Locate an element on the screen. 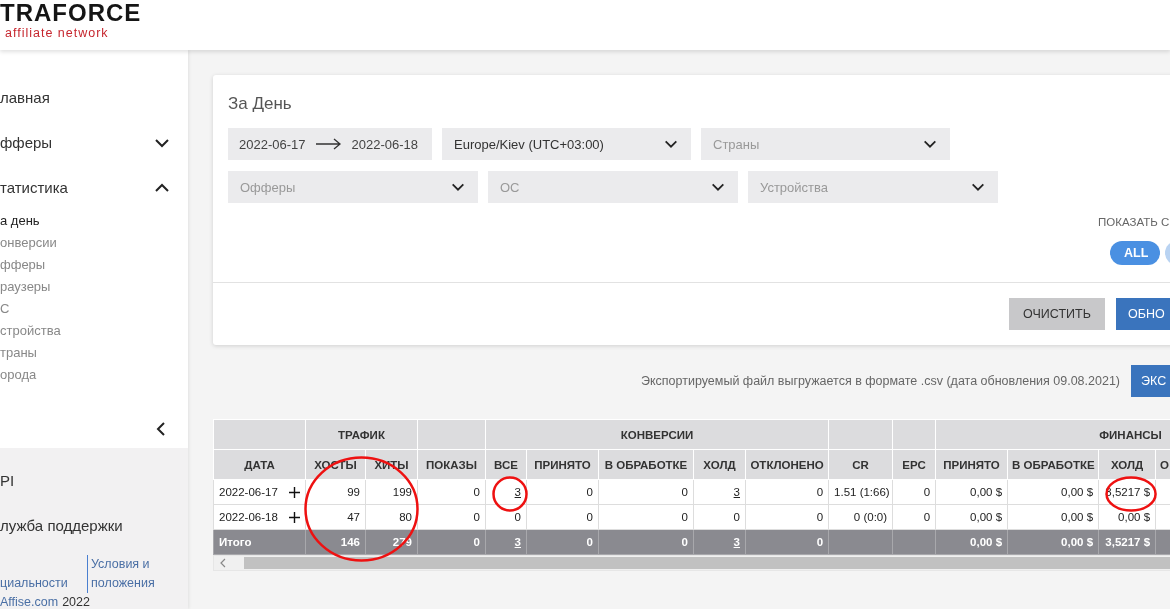  logo-text: TRAFORCE is located at coordinates (585, 13).